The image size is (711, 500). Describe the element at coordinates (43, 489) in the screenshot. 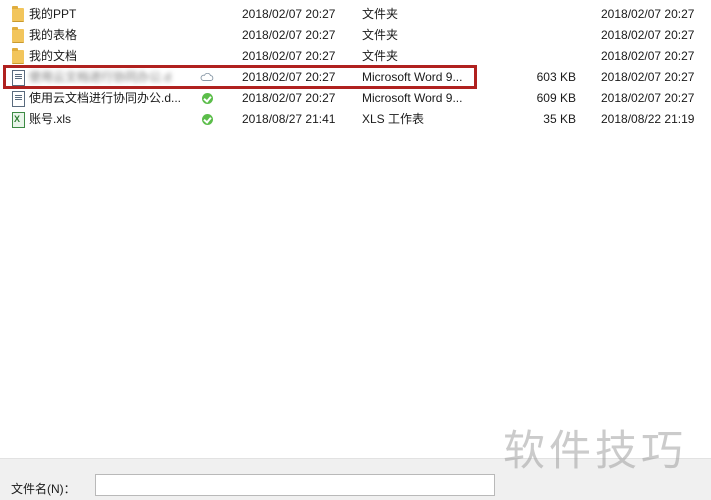

I see `filename-label: 文件名(N)：` at that location.